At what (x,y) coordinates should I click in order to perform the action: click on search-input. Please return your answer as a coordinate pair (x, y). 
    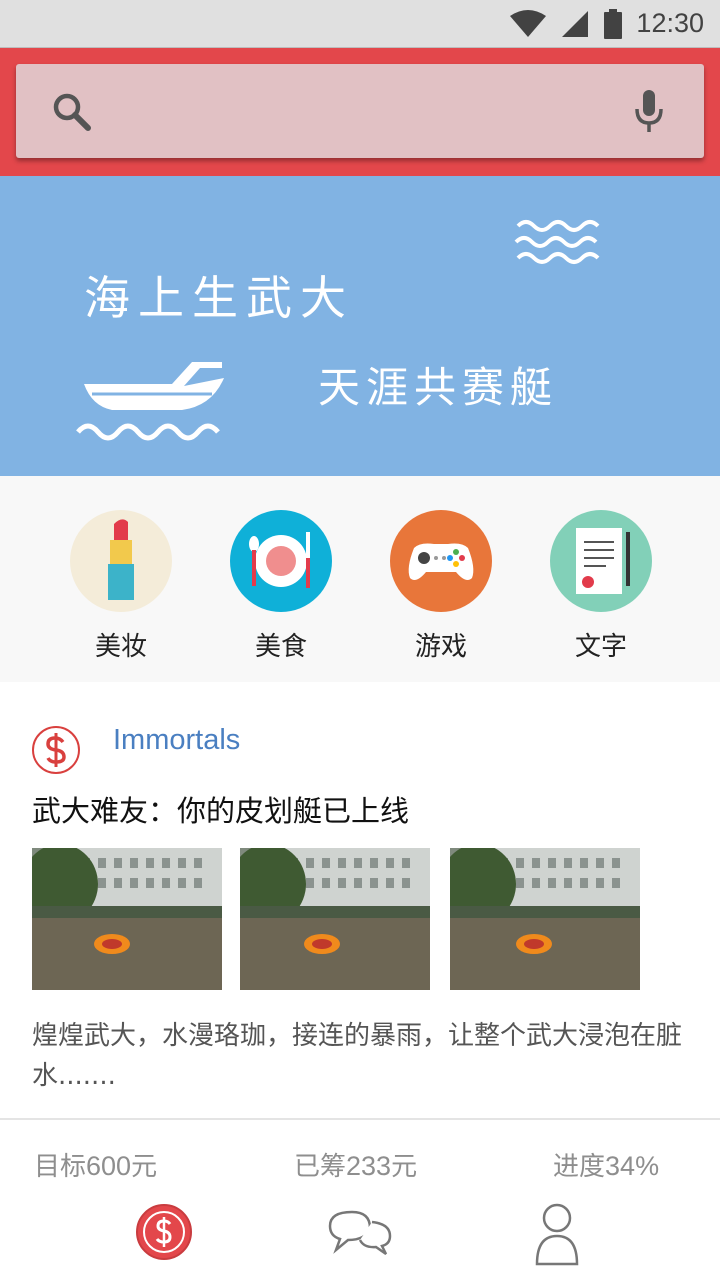
    Looking at the image, I should click on (360, 111).